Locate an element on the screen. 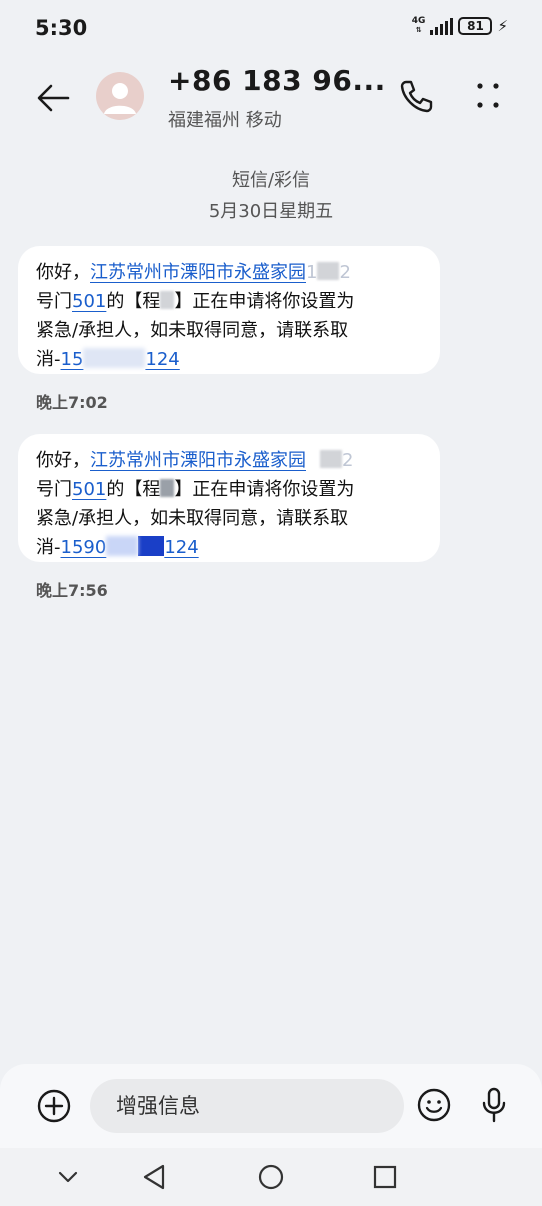 The height and width of the screenshot is (1206, 542). status-time: 5:30 is located at coordinates (61, 28).